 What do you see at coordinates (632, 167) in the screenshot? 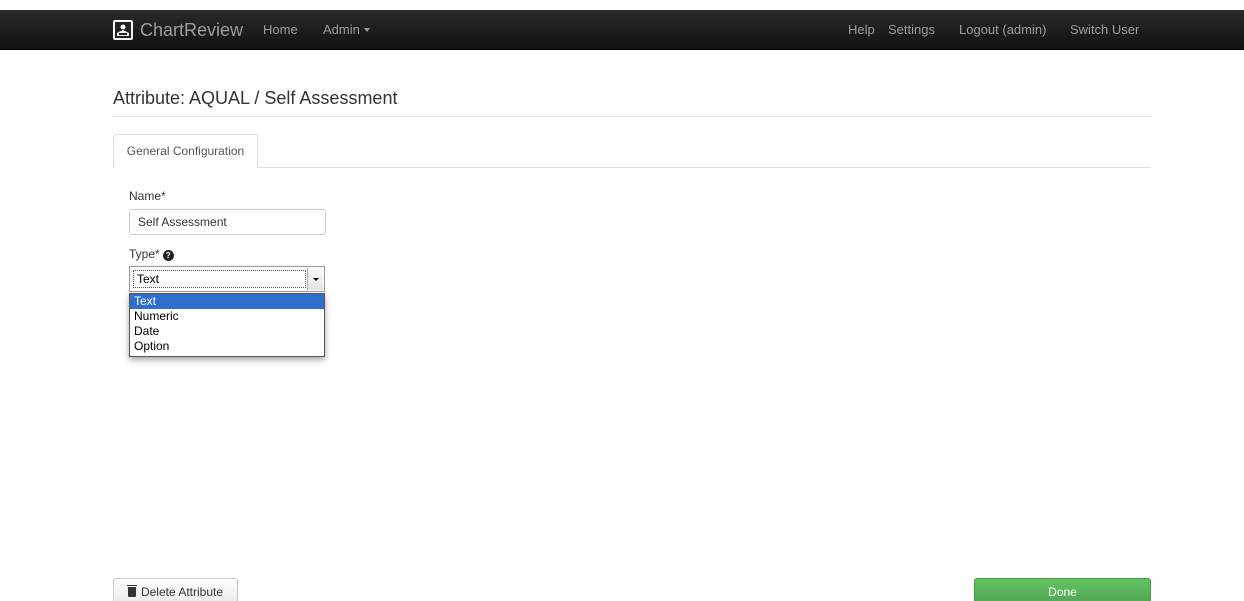
I see `tab-bar-border` at bounding box center [632, 167].